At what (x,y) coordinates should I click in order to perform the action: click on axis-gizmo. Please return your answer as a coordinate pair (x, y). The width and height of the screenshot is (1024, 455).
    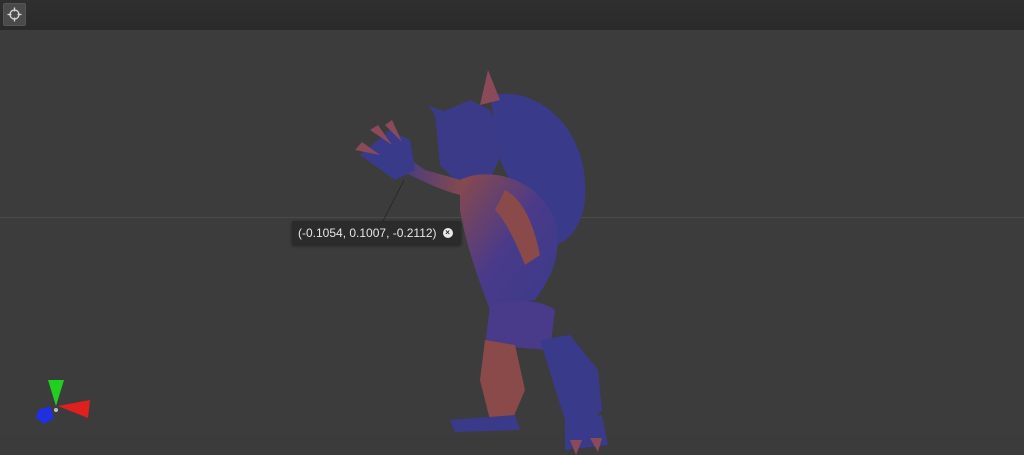
    Looking at the image, I should click on (63, 402).